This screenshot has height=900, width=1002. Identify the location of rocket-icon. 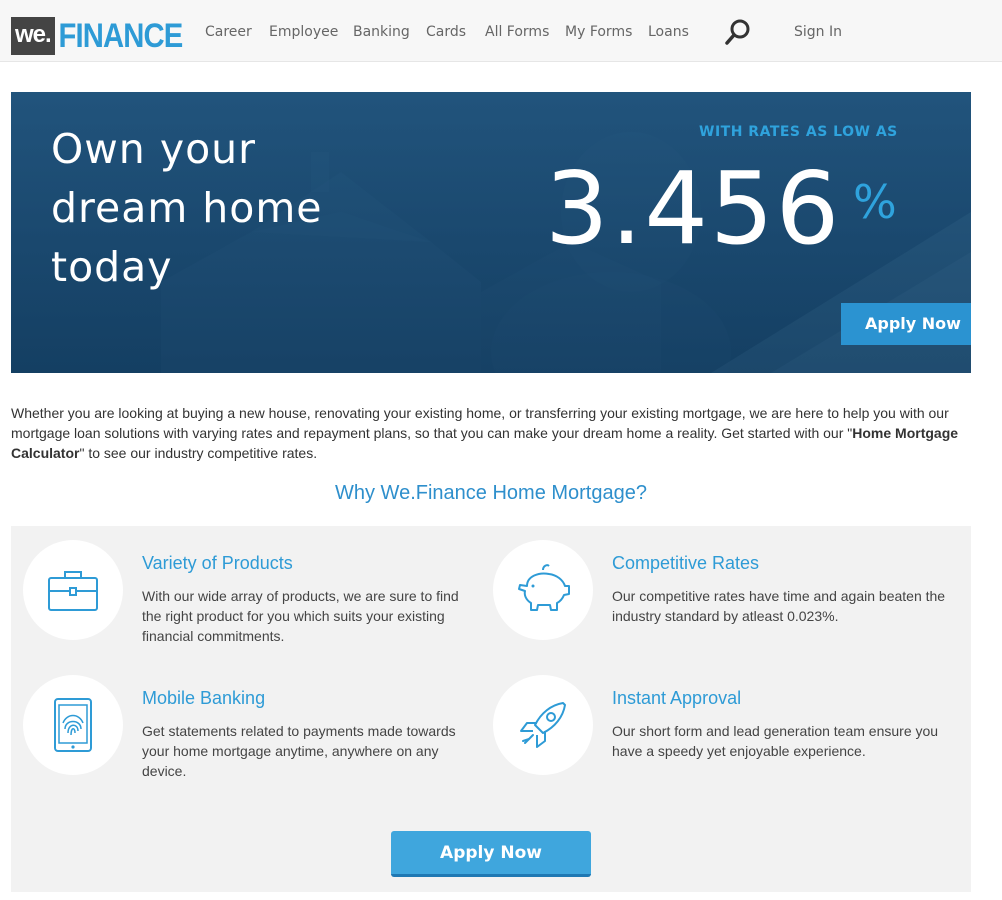
(543, 725).